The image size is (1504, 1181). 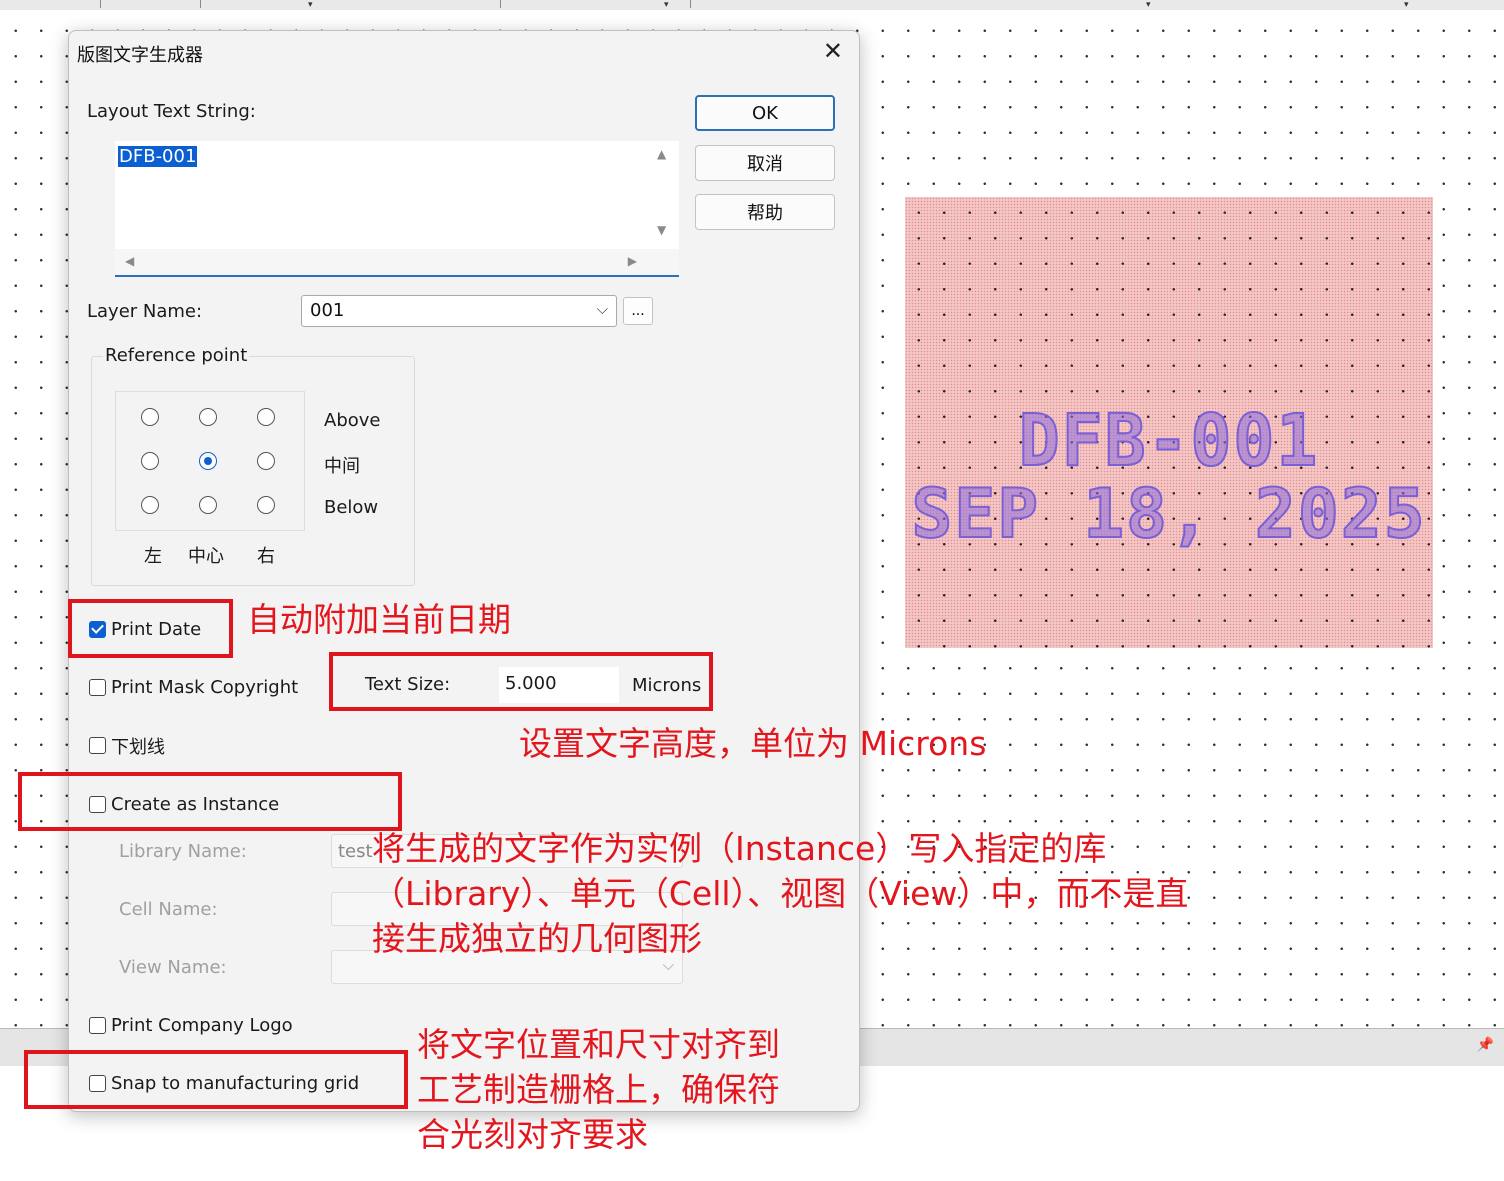 I want to click on layout-text-value: DFB-001, so click(x=158, y=156).